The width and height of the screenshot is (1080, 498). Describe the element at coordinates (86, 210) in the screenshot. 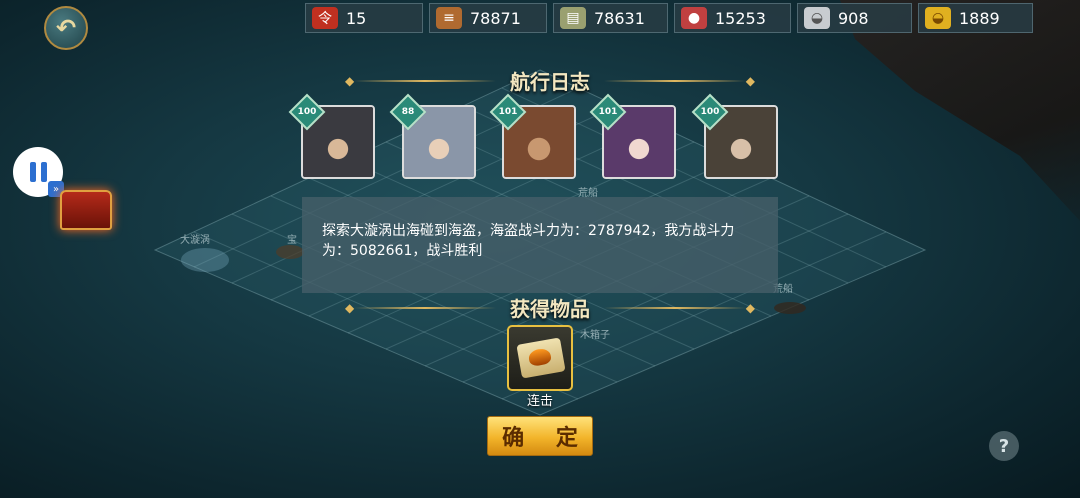

I see `treasure-chest-icon` at that location.